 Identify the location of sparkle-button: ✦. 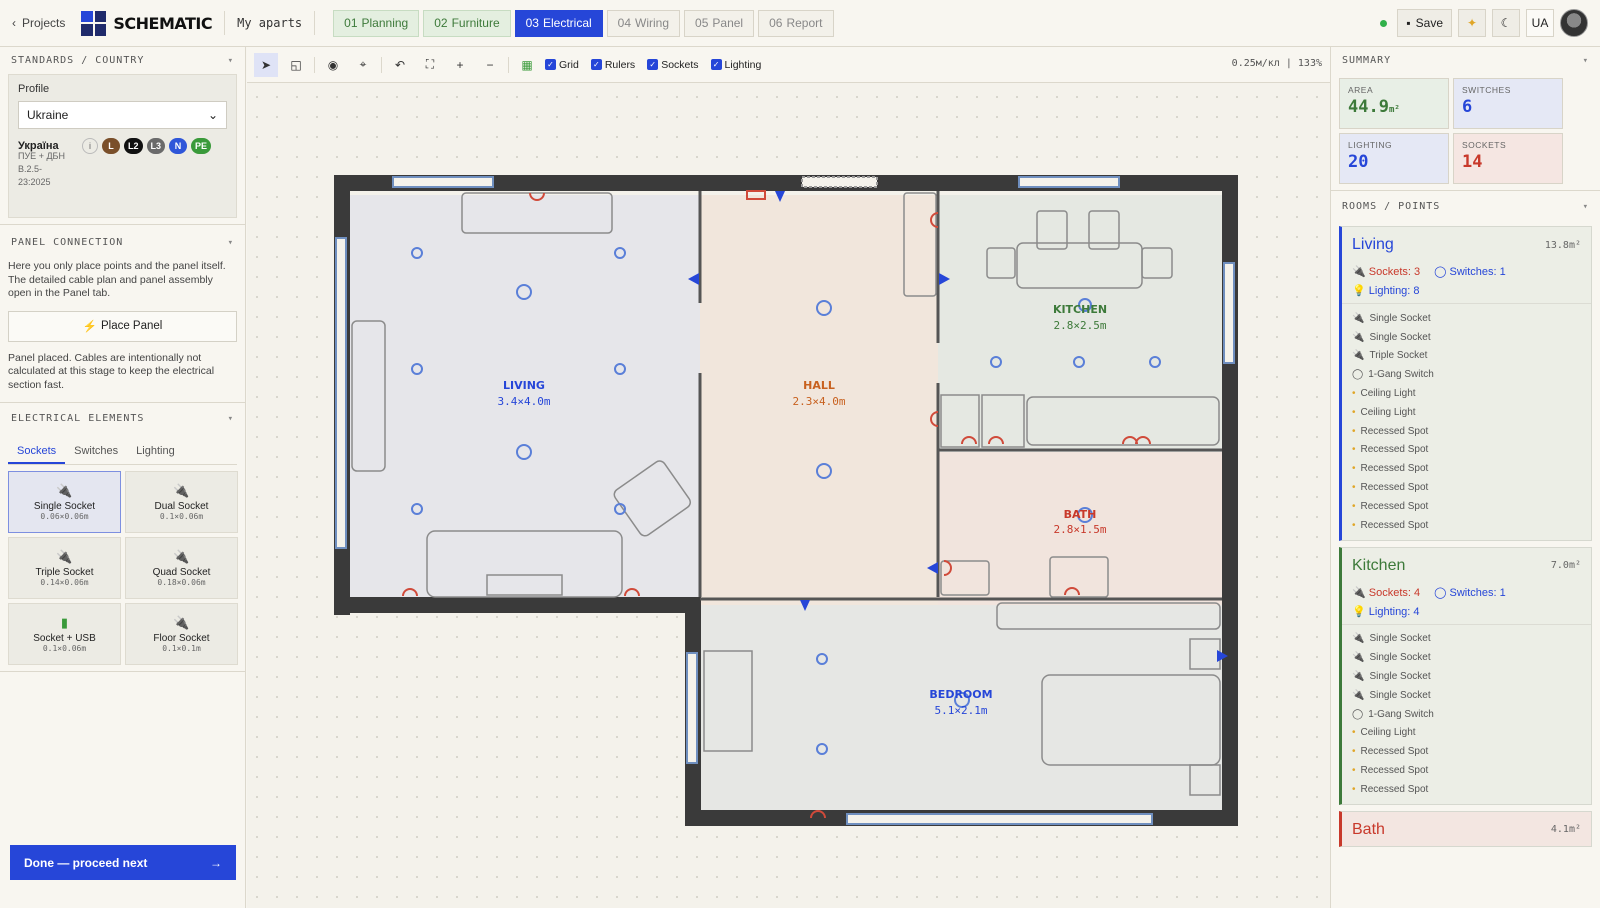
(1472, 23).